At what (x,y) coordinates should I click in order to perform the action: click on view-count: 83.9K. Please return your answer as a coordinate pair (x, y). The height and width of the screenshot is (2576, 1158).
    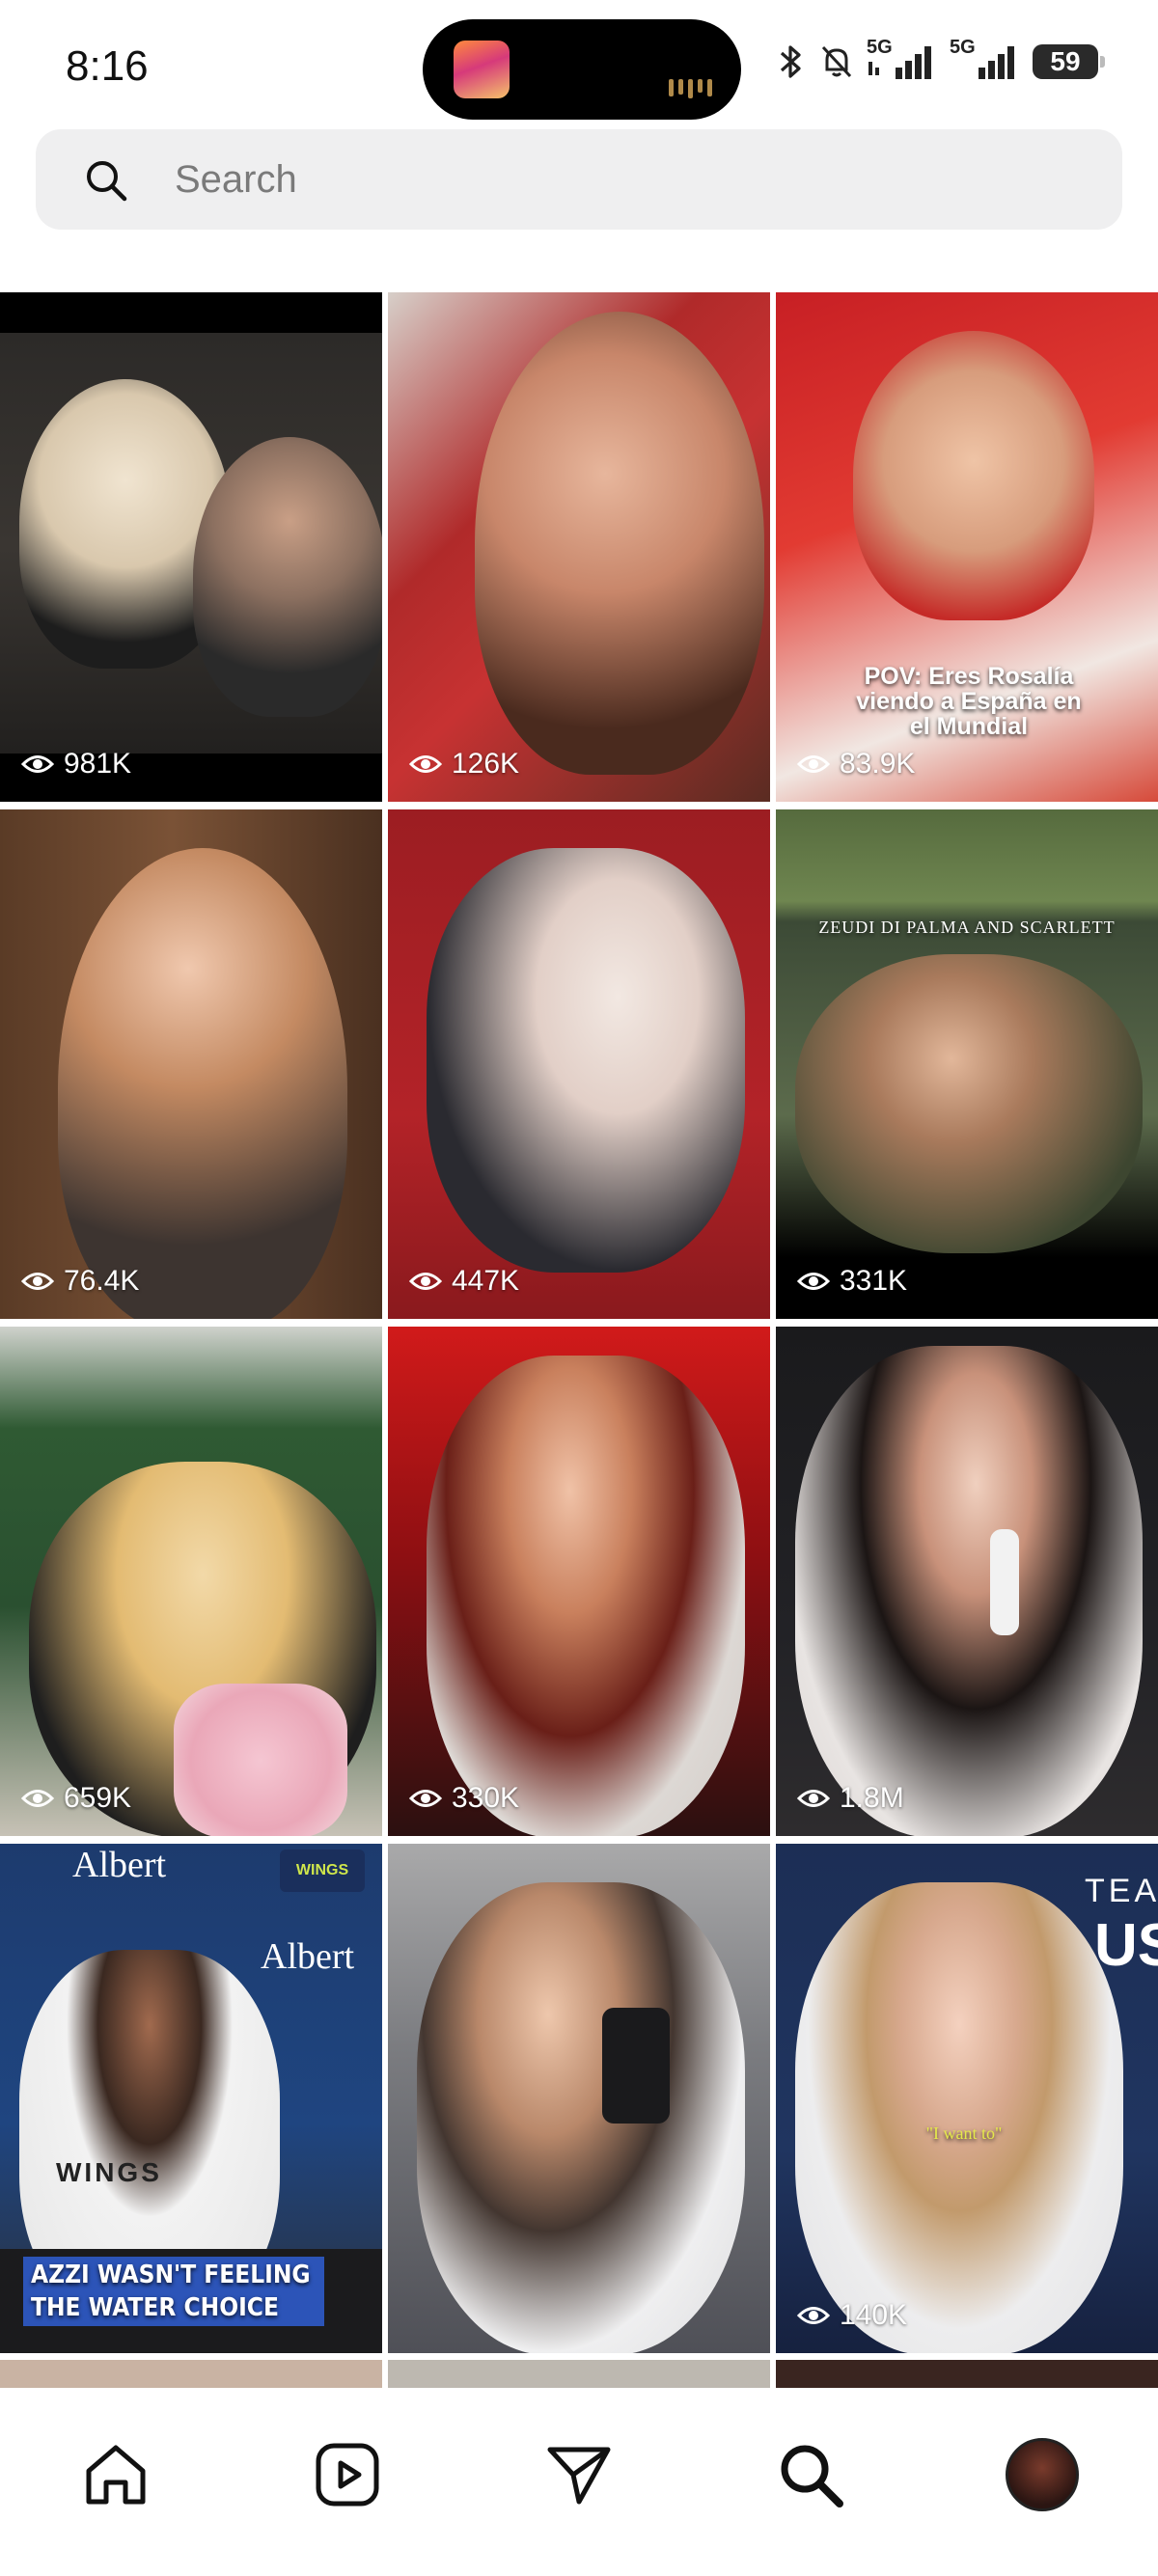
    Looking at the image, I should click on (856, 764).